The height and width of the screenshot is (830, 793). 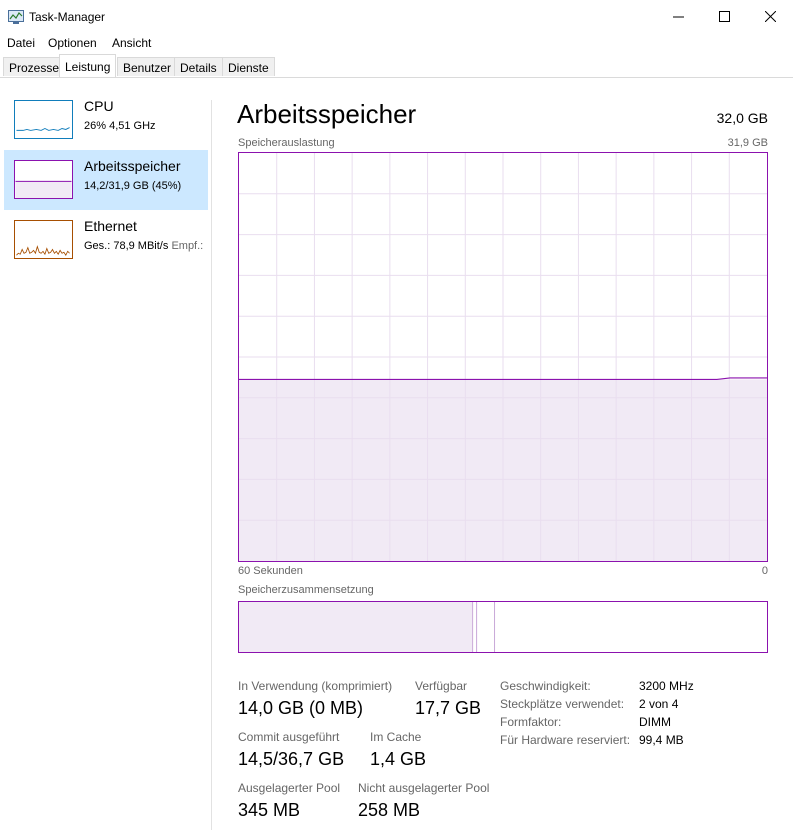 I want to click on tab-benutzer: Benutzer, so click(x=147, y=66).